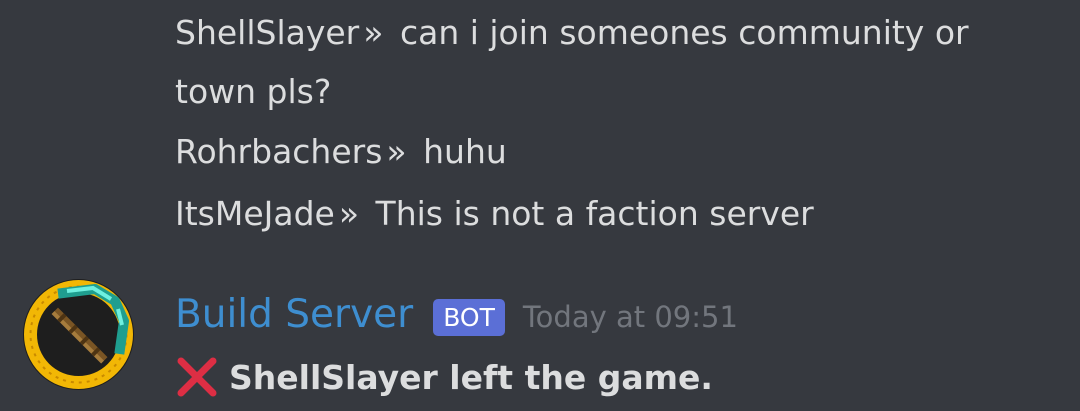 The width and height of the screenshot is (1080, 411). What do you see at coordinates (197, 377) in the screenshot?
I see `cross-mark-icon` at bounding box center [197, 377].